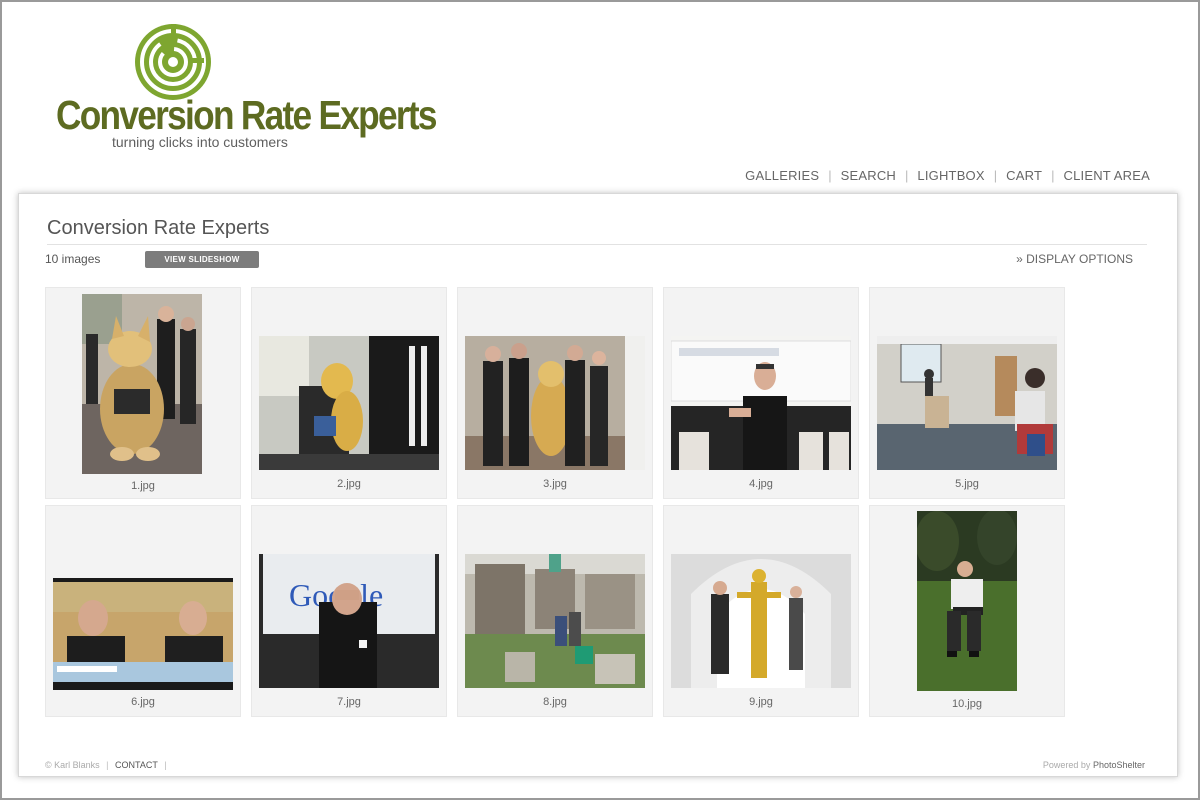 The image size is (1200, 800). What do you see at coordinates (143, 486) in the screenshot?
I see `thumbnail-caption: 1.jpg` at bounding box center [143, 486].